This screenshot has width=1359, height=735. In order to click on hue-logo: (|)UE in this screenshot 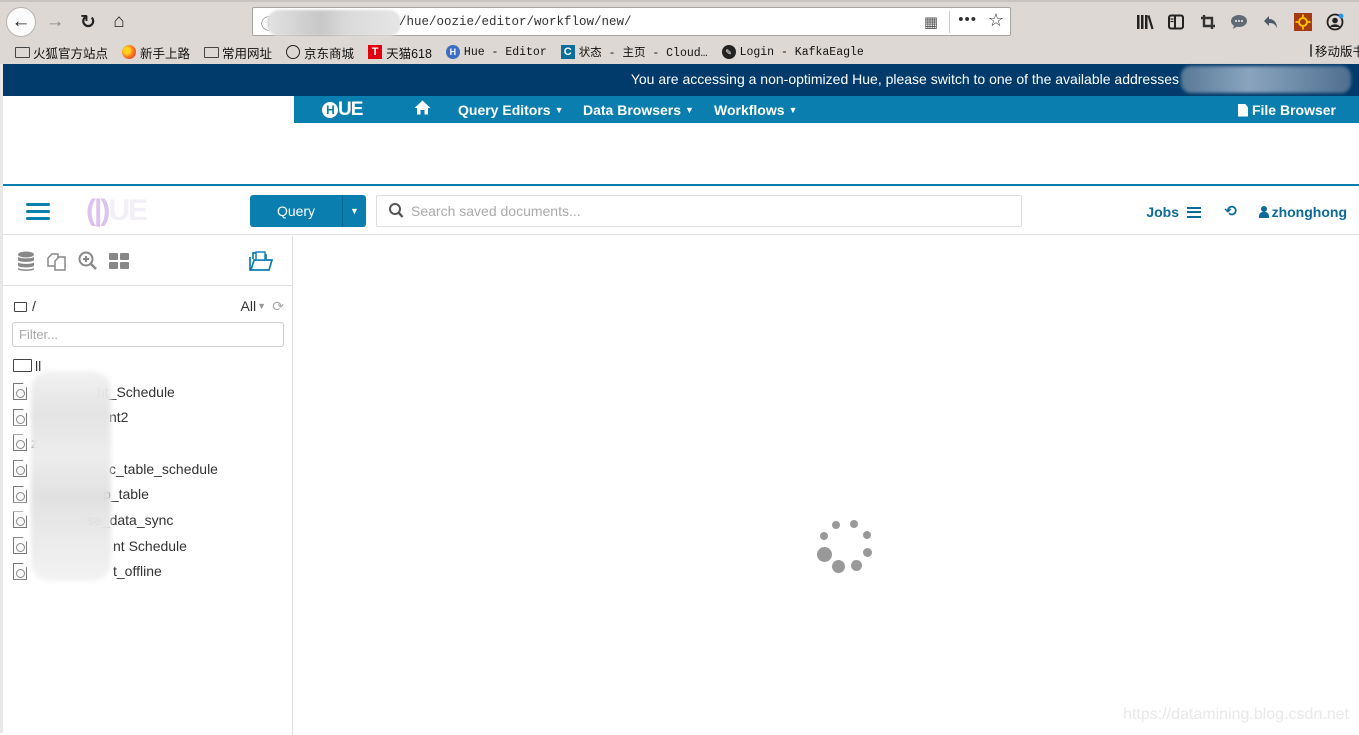, I will do `click(117, 211)`.